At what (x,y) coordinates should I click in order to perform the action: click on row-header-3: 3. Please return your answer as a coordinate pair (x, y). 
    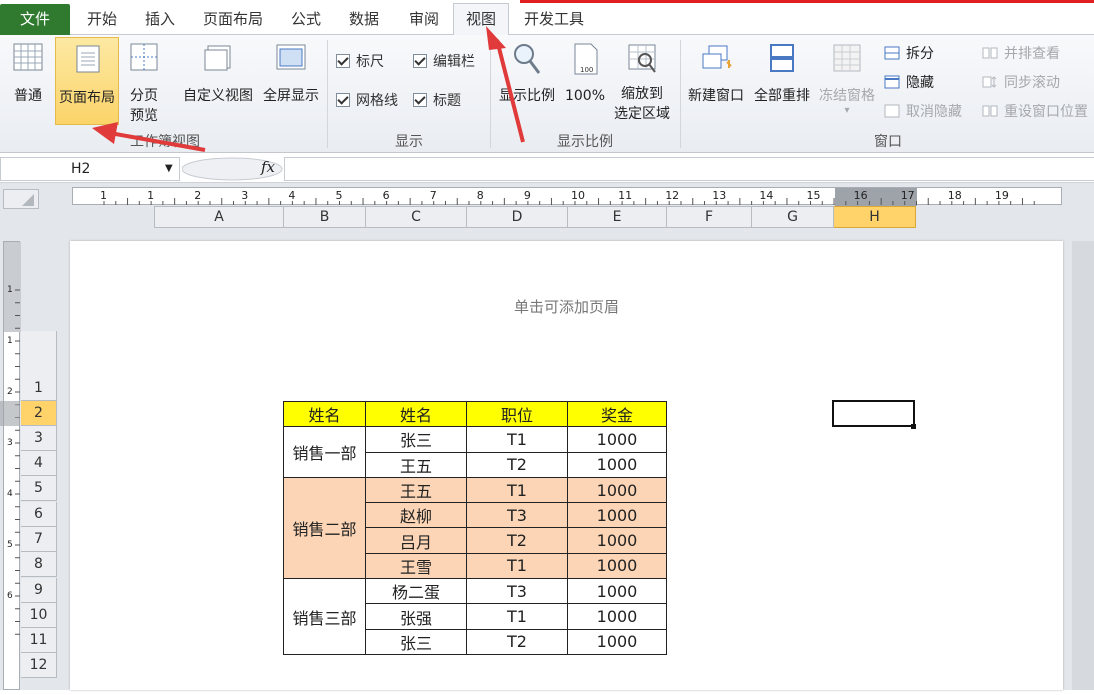
    Looking at the image, I should click on (39, 438).